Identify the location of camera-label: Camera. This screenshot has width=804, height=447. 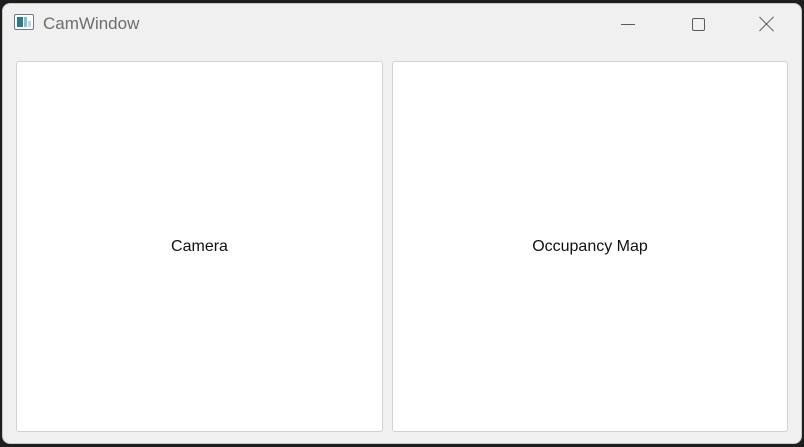
(199, 246).